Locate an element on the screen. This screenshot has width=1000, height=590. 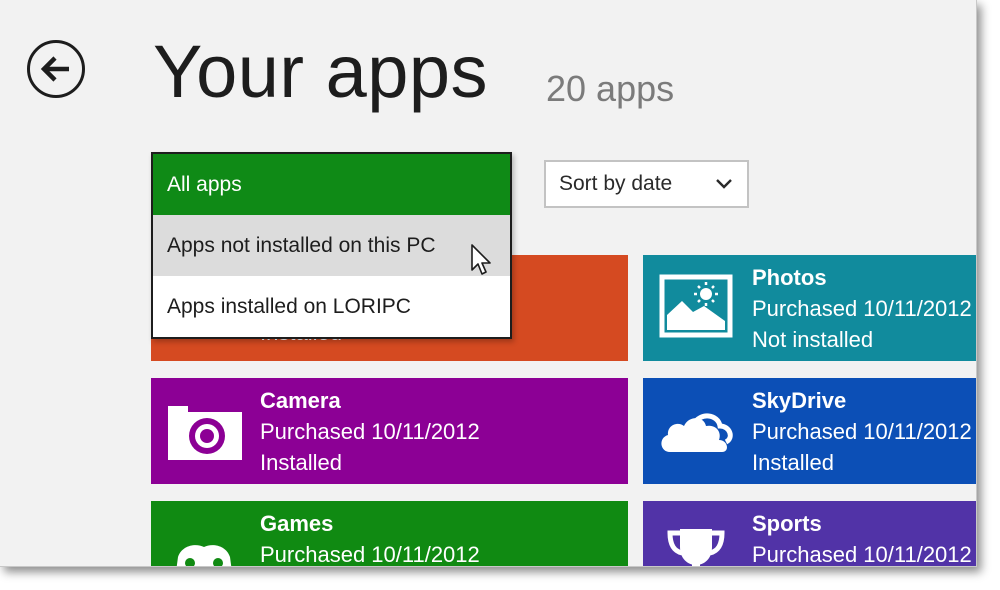
app-tile-skydrive: SkyDrive Purchased 10/11/2012 Installed is located at coordinates (809, 431).